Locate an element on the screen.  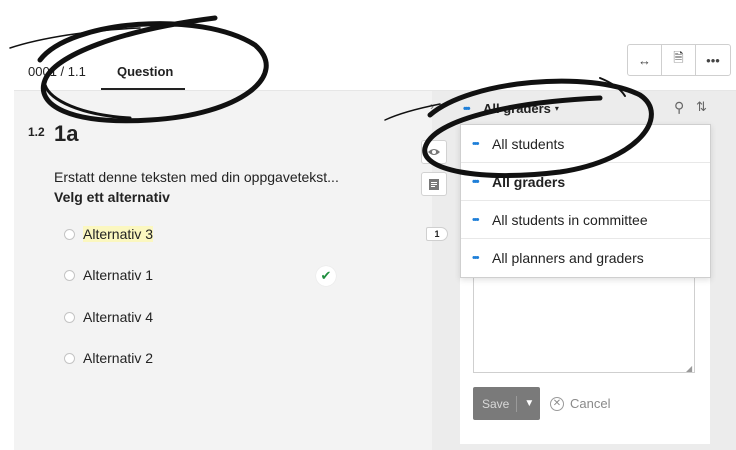
tab-question: Question is located at coordinates (145, 71).